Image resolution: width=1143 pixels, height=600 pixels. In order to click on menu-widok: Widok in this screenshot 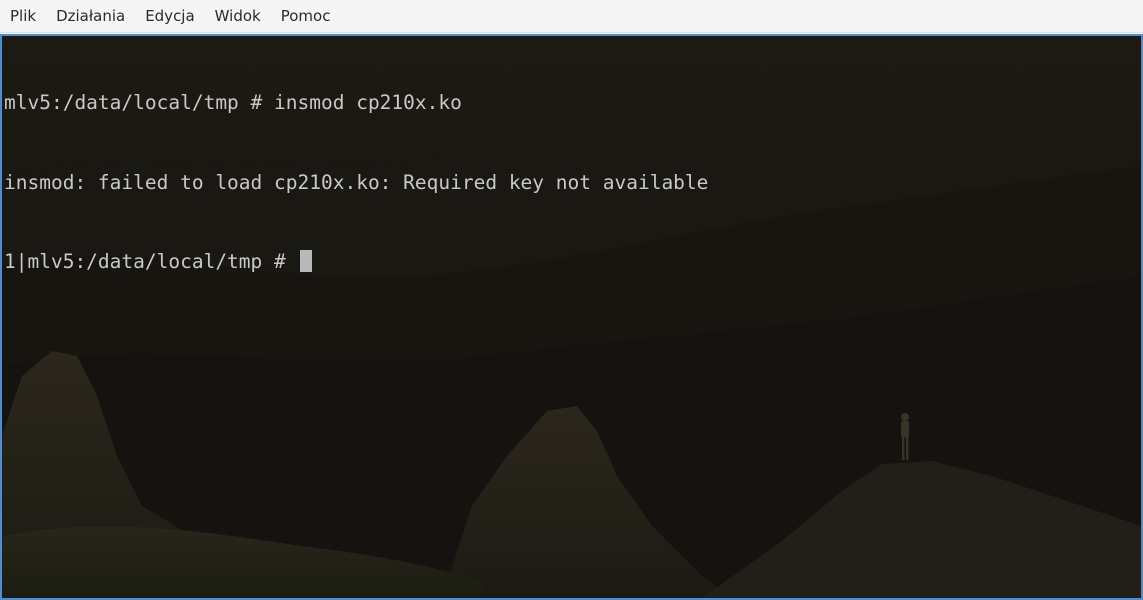, I will do `click(238, 16)`.